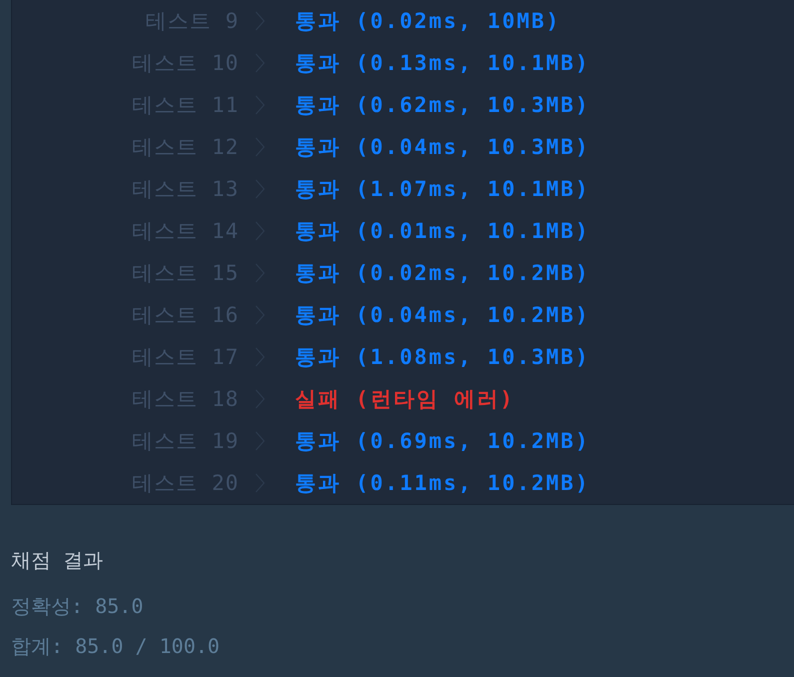 This screenshot has height=677, width=794. What do you see at coordinates (428, 21) in the screenshot?
I see `test-result: 통과 (0.02ms, 10MB)` at bounding box center [428, 21].